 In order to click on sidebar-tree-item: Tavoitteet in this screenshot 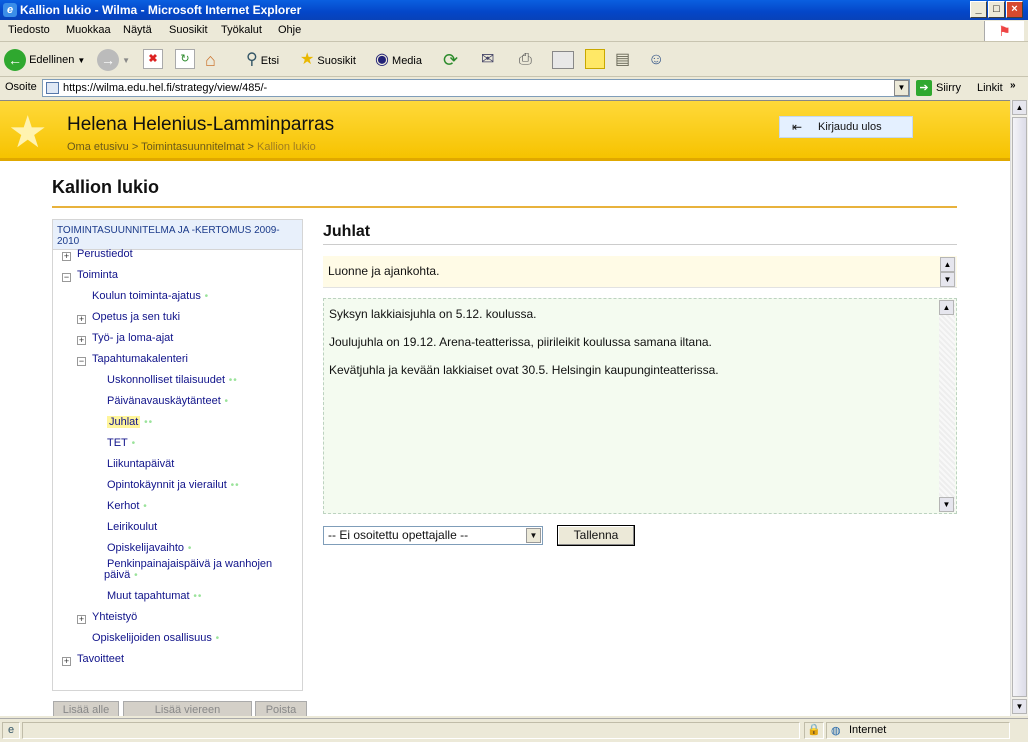, I will do `click(100, 659)`.